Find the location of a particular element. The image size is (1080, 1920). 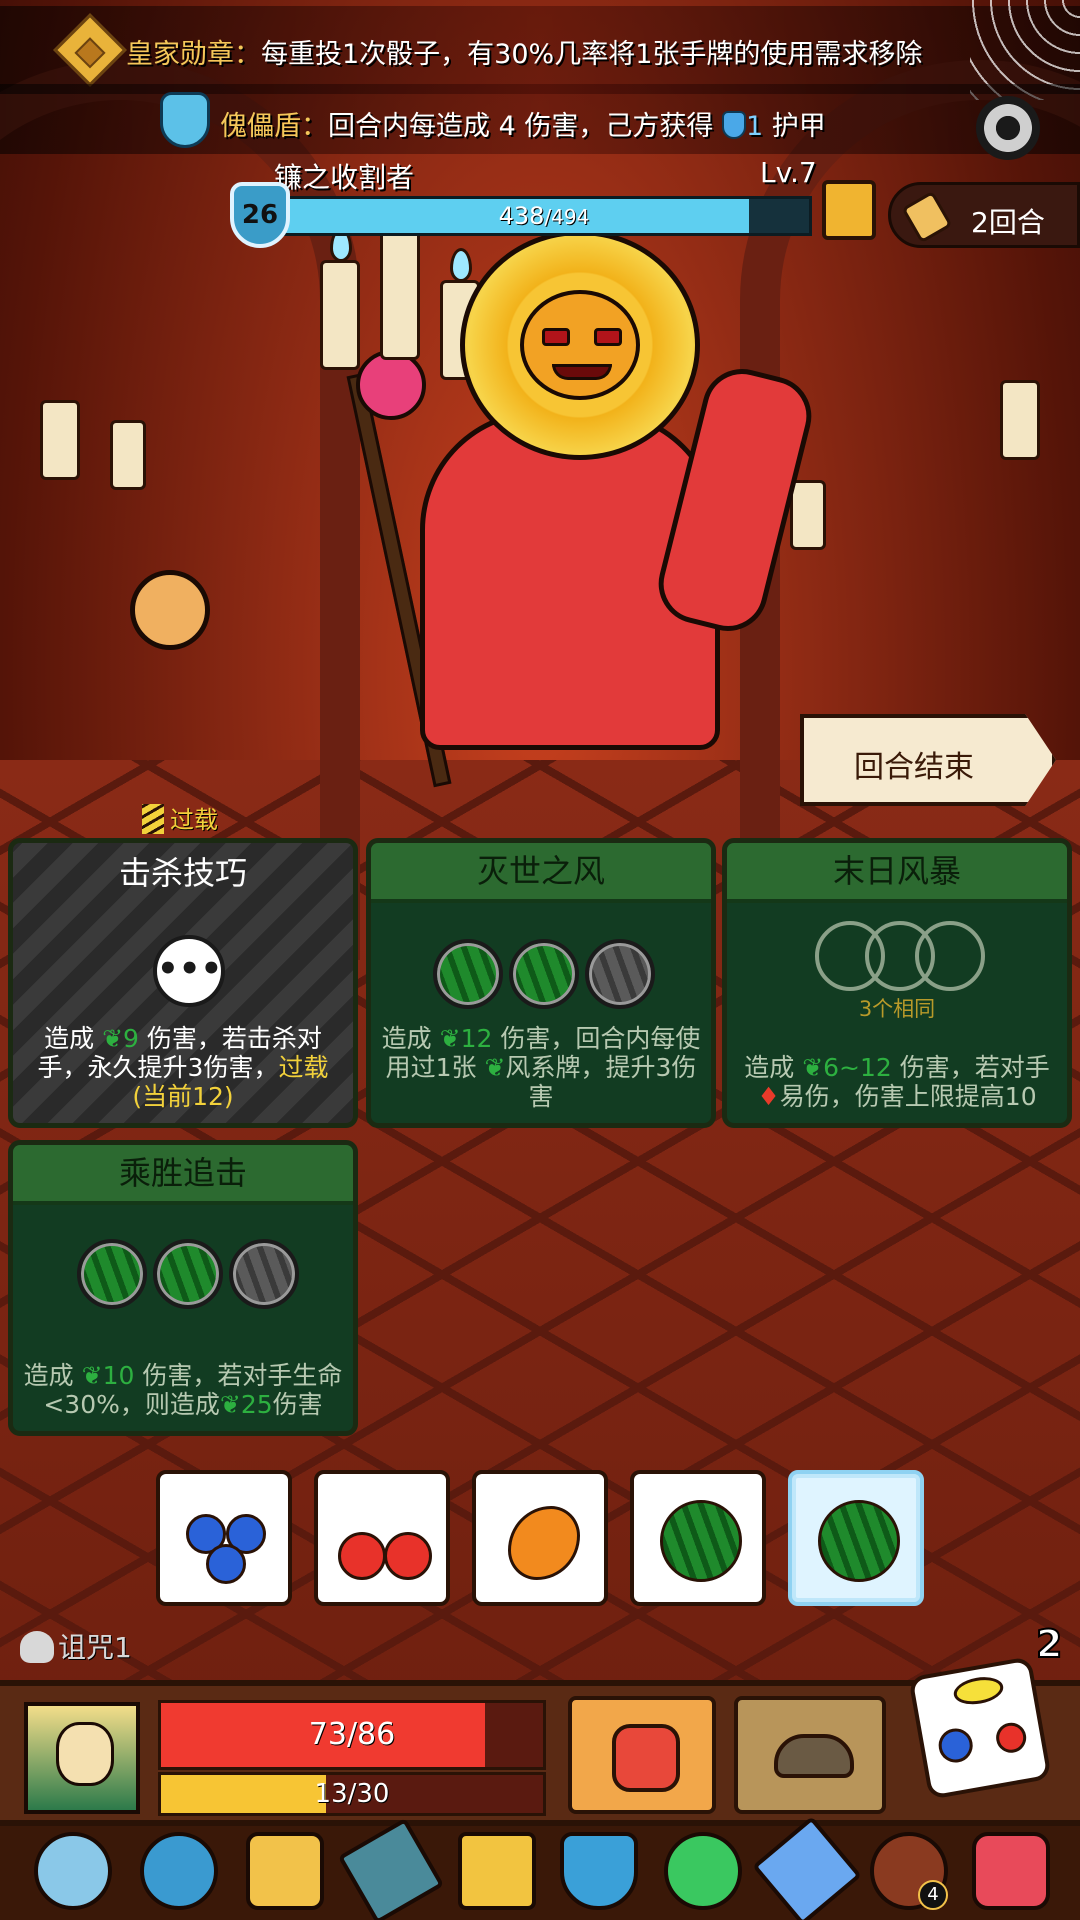

boss-hp-text: 438/494 is located at coordinates (544, 216).